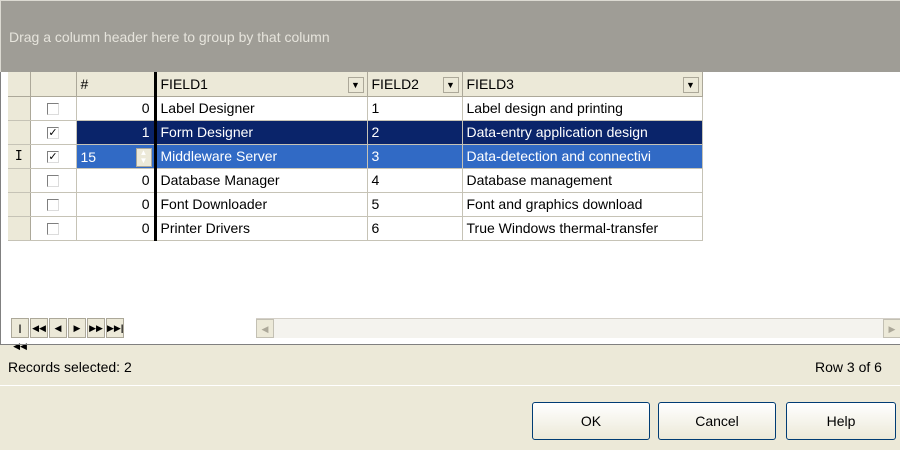 This screenshot has height=450, width=900. What do you see at coordinates (20, 334) in the screenshot?
I see `first-record-icon: |◀◀` at bounding box center [20, 334].